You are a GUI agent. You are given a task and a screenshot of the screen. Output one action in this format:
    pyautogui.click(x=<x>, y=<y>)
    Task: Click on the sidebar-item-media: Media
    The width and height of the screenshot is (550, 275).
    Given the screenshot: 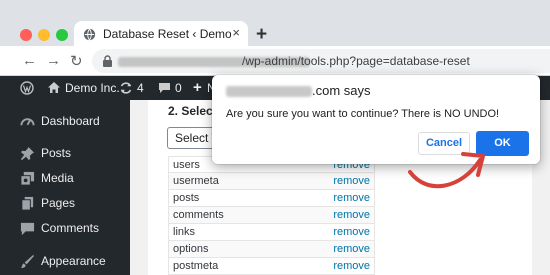 What is the action you would take?
    pyautogui.click(x=65, y=179)
    